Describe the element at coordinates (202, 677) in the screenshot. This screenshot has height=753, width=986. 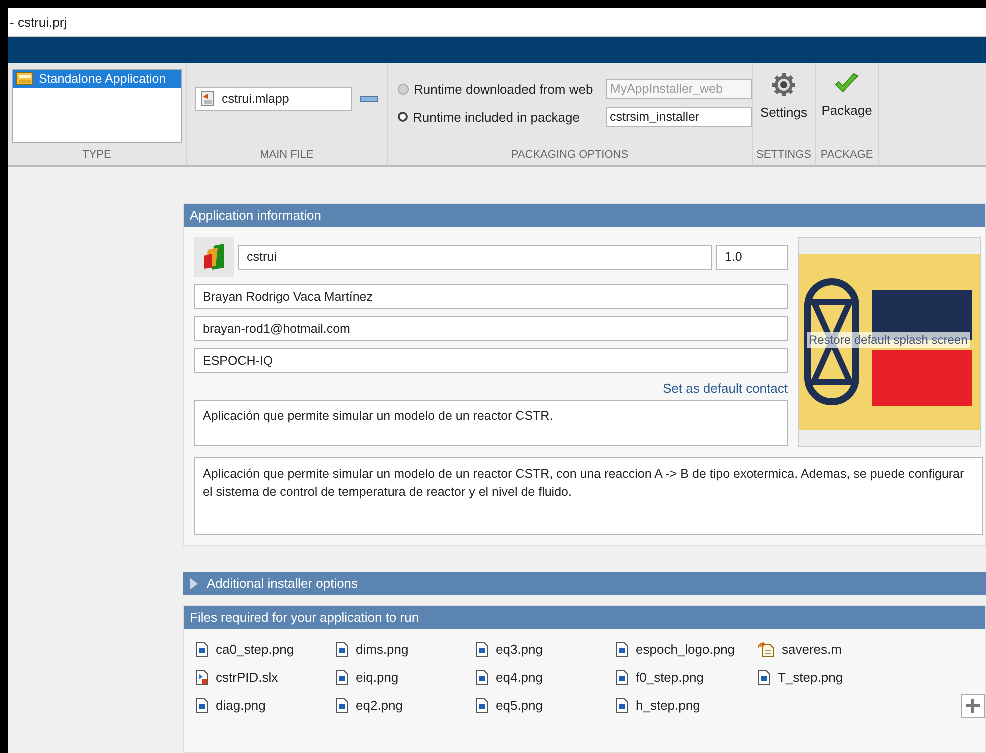
I see `model-file-icon` at that location.